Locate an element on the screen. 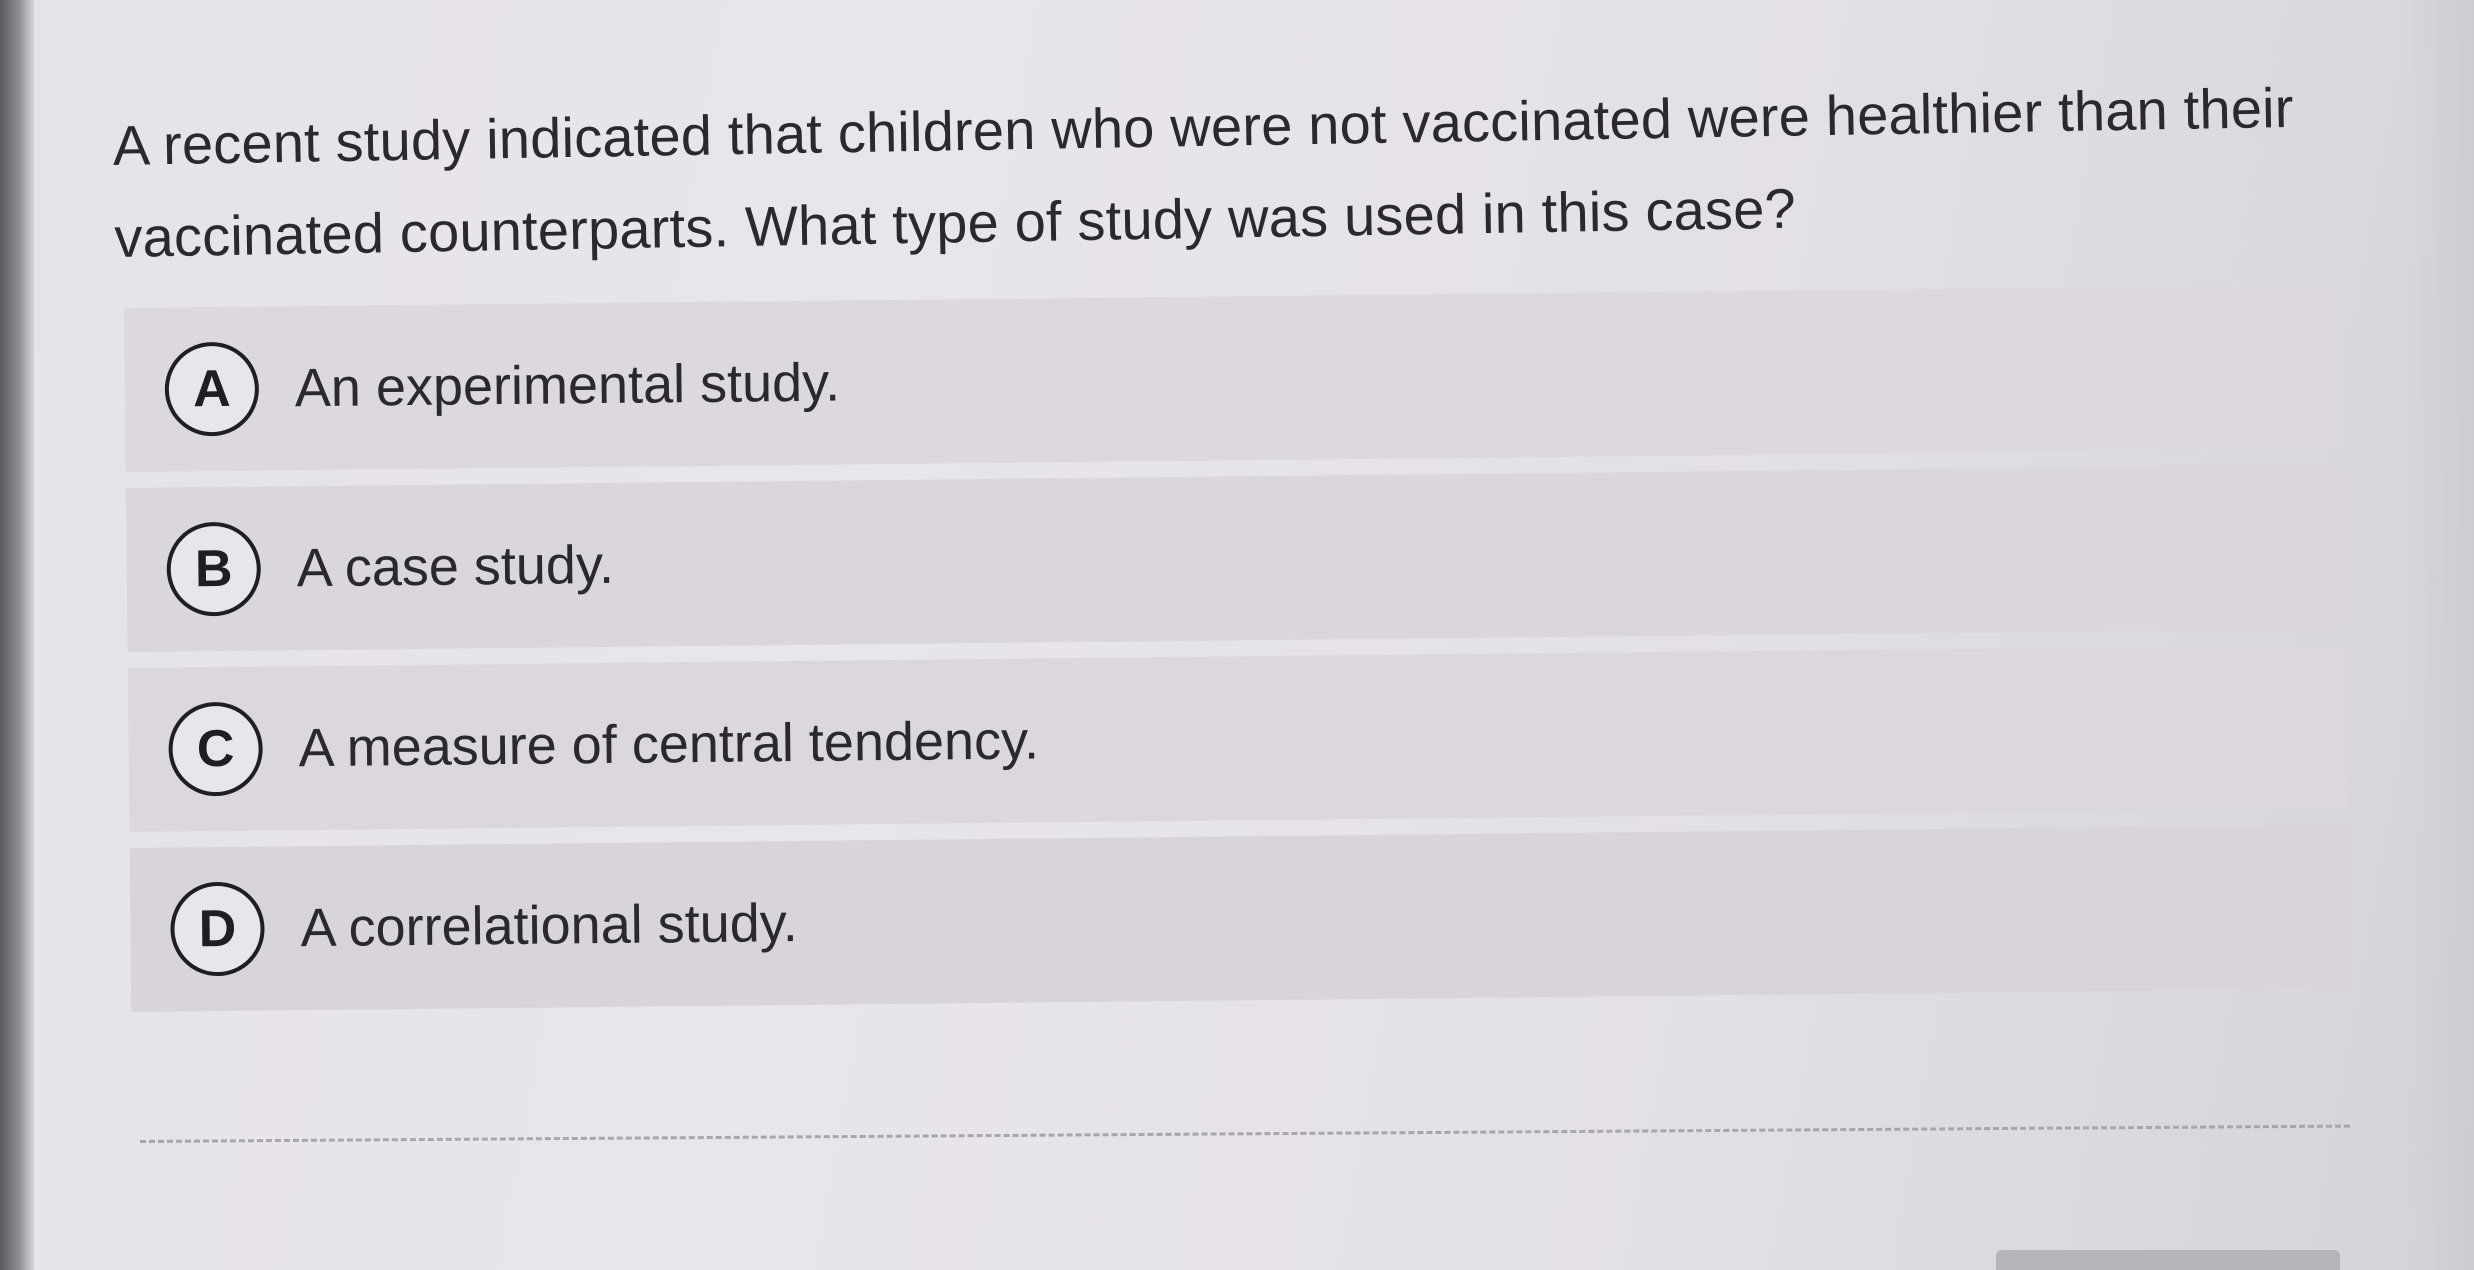  option-a-letter-badge: A is located at coordinates (212, 389).